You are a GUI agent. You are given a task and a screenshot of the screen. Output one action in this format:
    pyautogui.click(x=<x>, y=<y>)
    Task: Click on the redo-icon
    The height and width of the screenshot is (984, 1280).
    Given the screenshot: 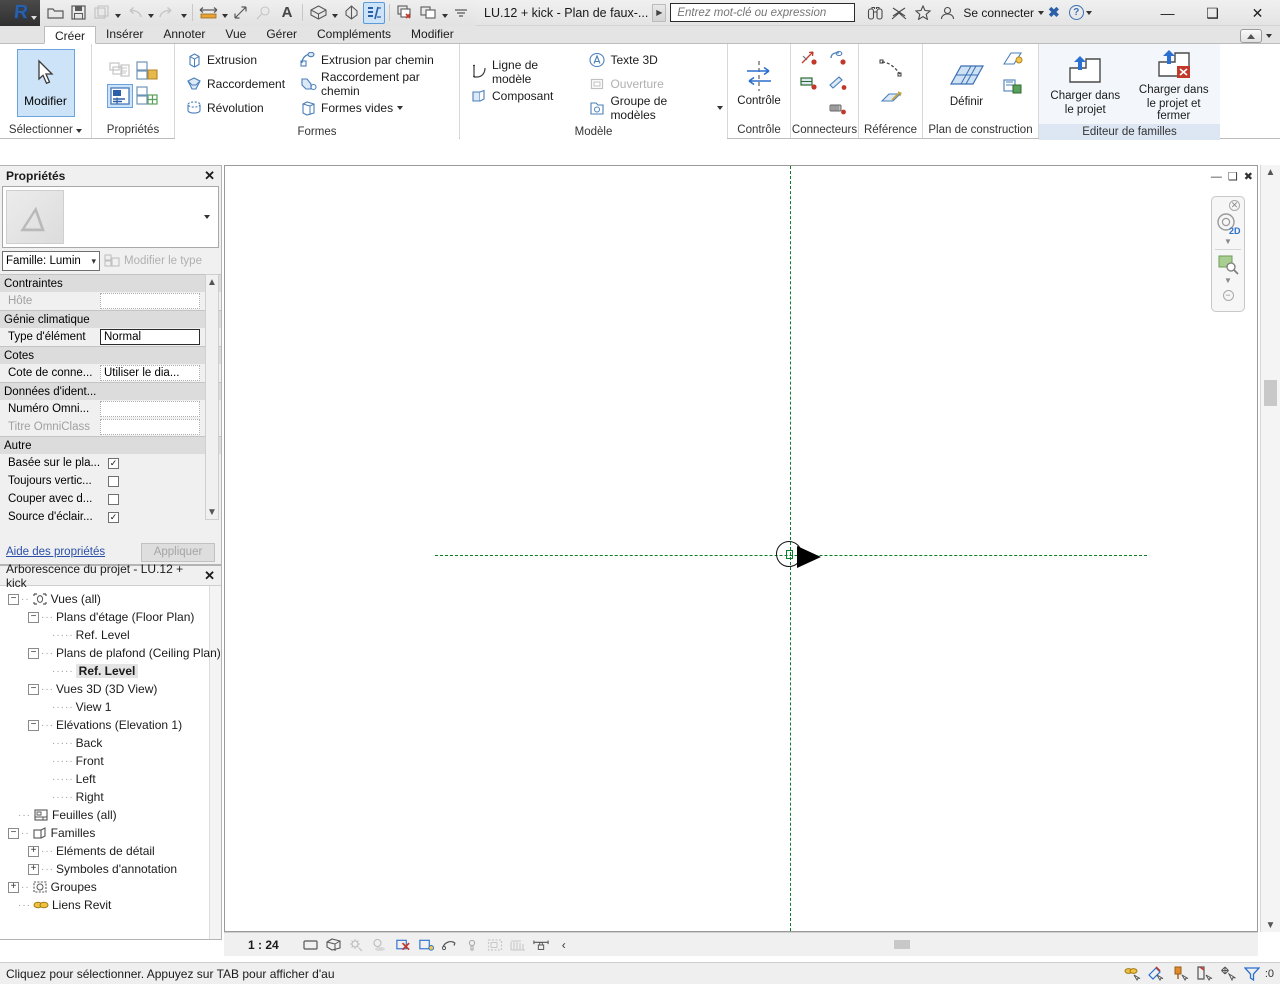 What is the action you would take?
    pyautogui.click(x=167, y=13)
    